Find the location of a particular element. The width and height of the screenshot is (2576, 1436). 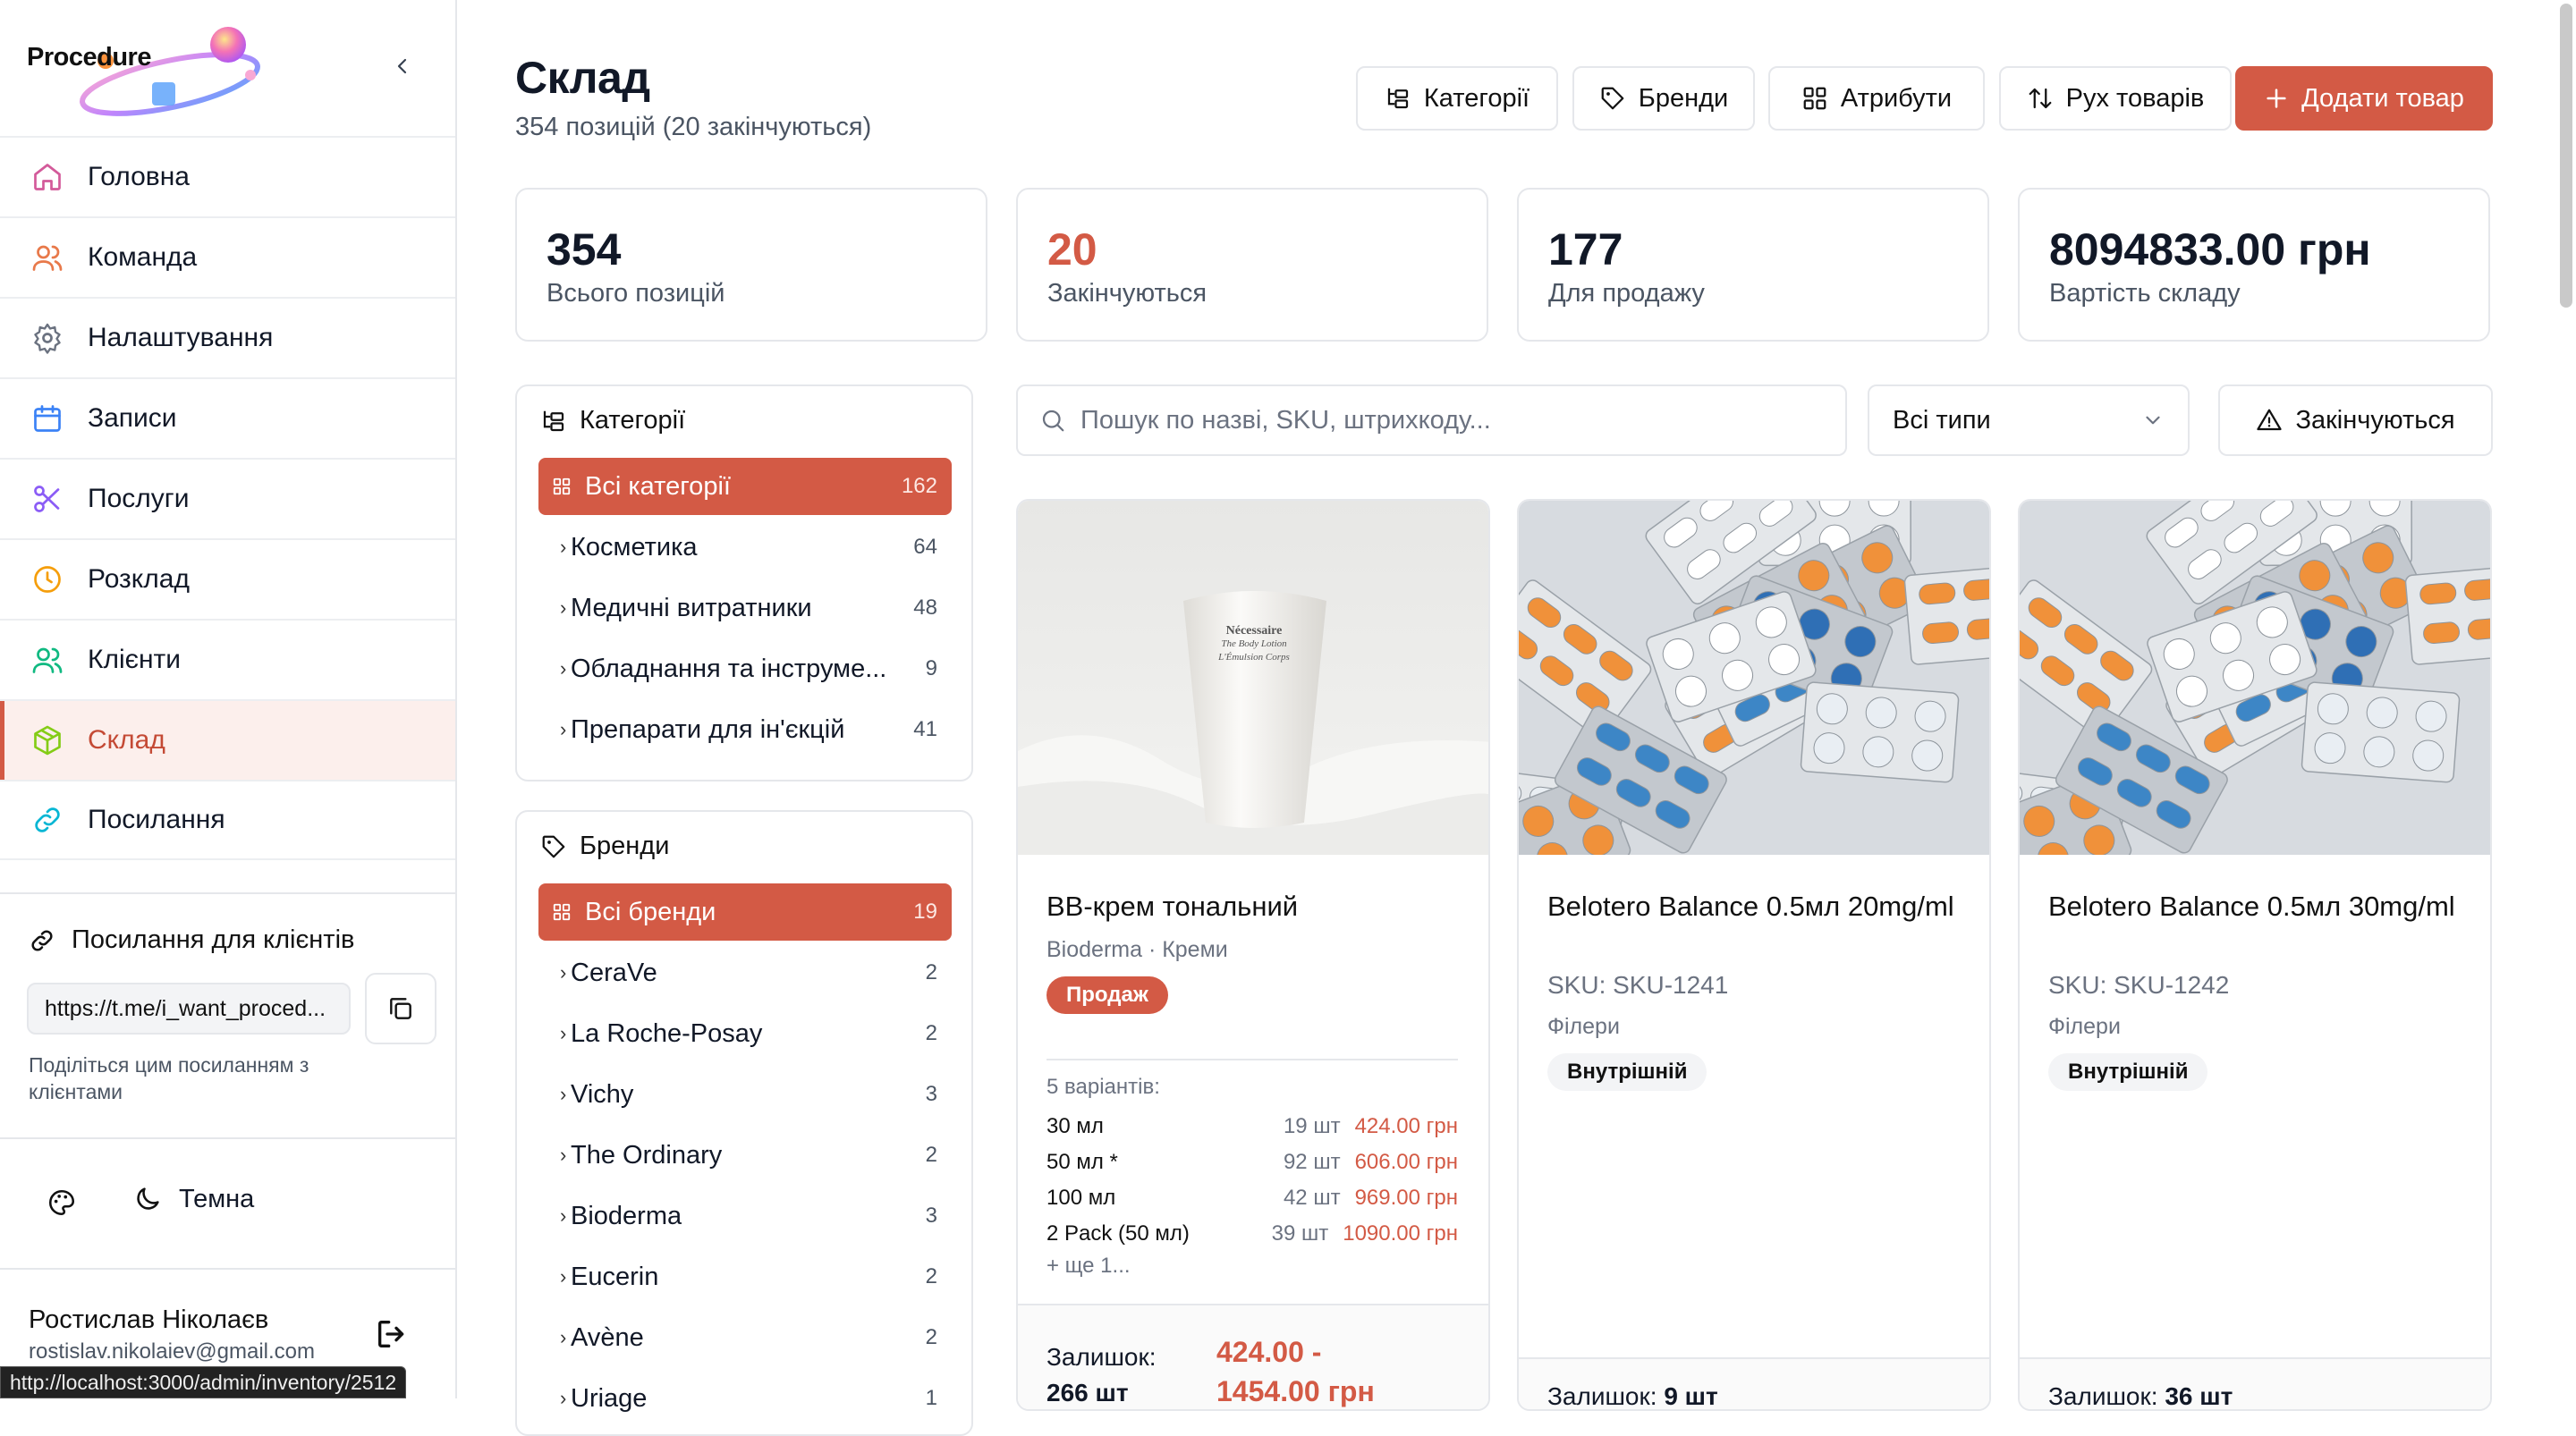

category-item: ›Препарати для ін'єкцій 41 is located at coordinates (745, 729).